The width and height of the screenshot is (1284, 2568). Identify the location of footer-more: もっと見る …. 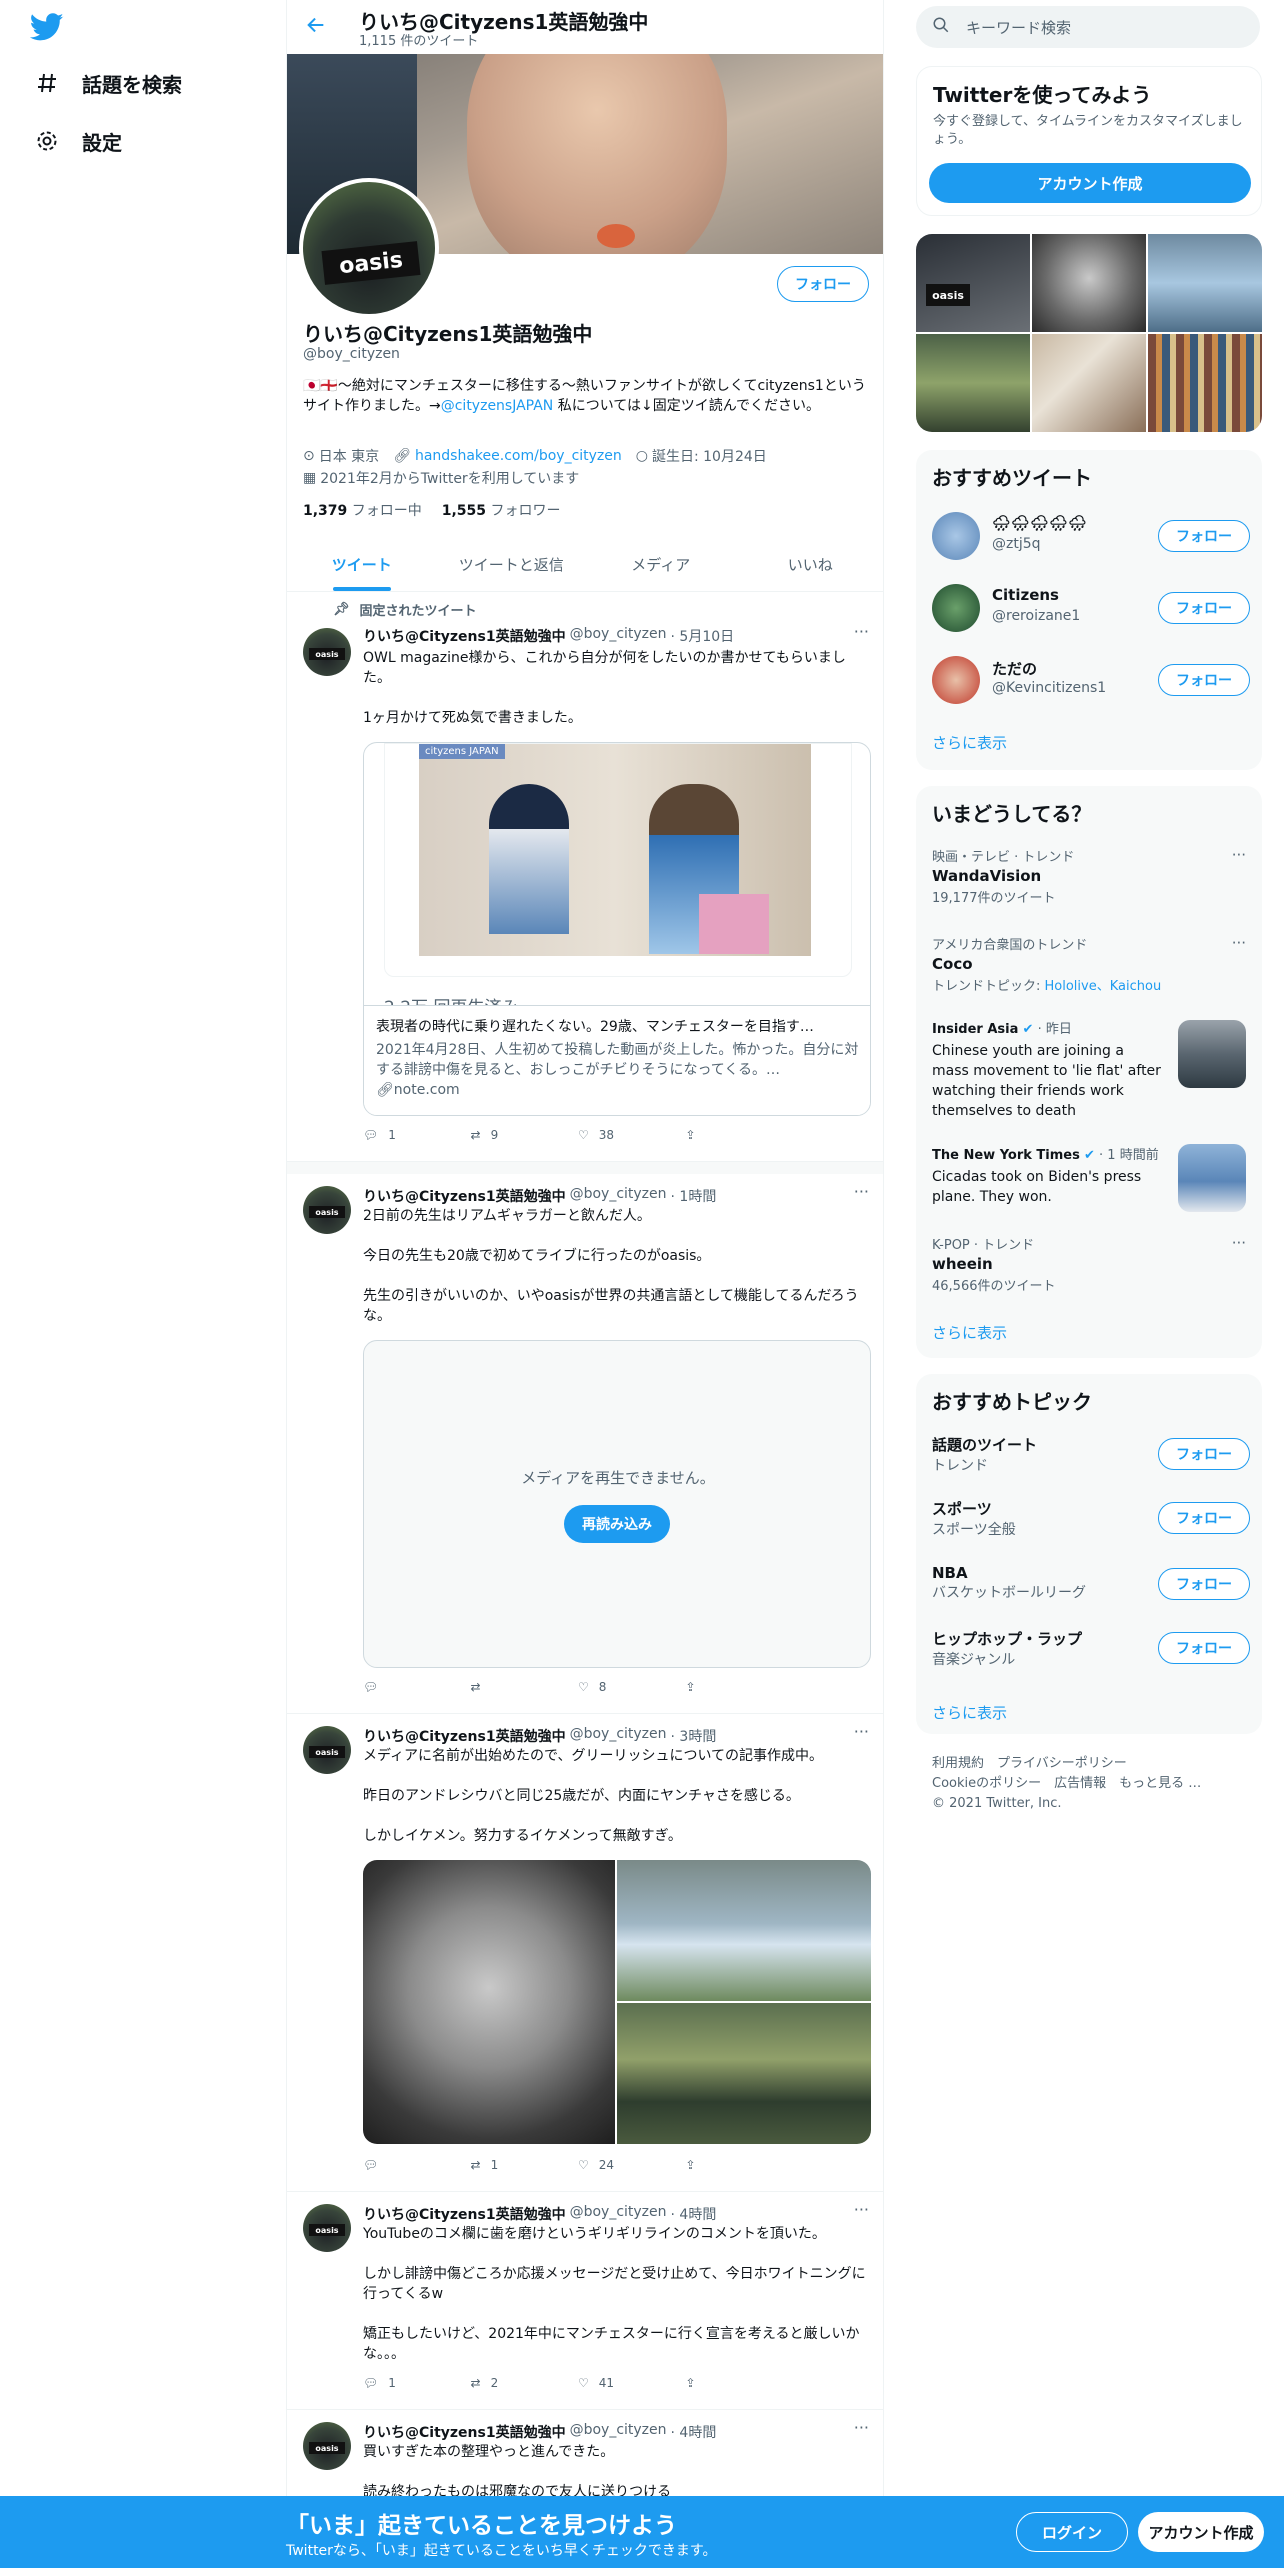
(1160, 1783).